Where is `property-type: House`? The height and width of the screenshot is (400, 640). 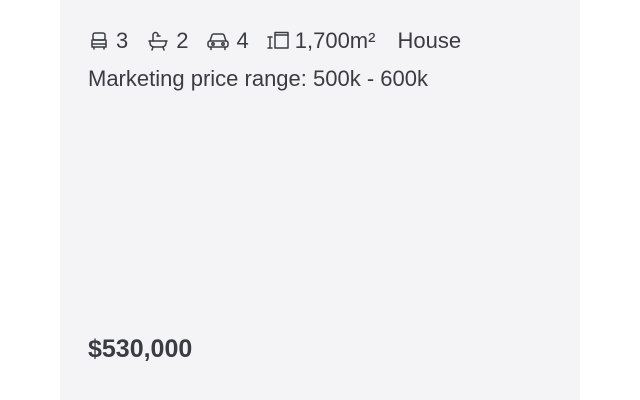 property-type: House is located at coordinates (429, 40).